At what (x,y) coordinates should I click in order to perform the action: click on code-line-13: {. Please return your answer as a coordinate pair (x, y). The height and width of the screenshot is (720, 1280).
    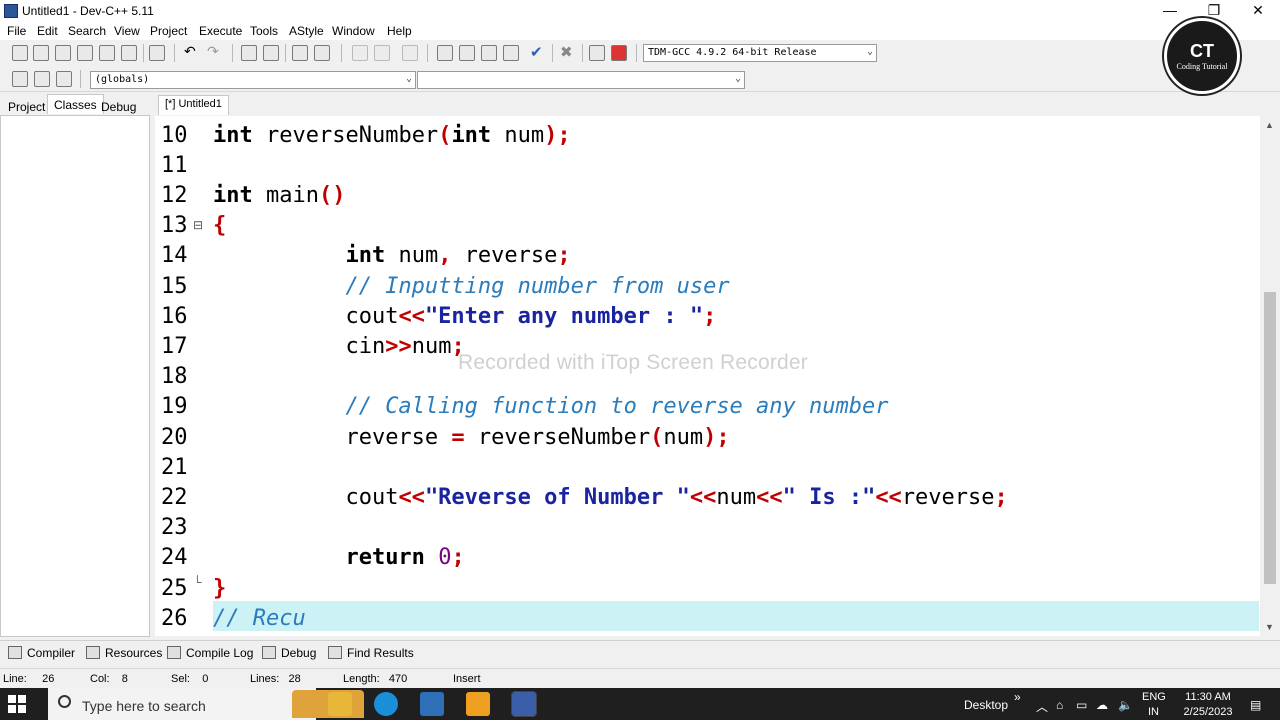
    Looking at the image, I should click on (219, 223).